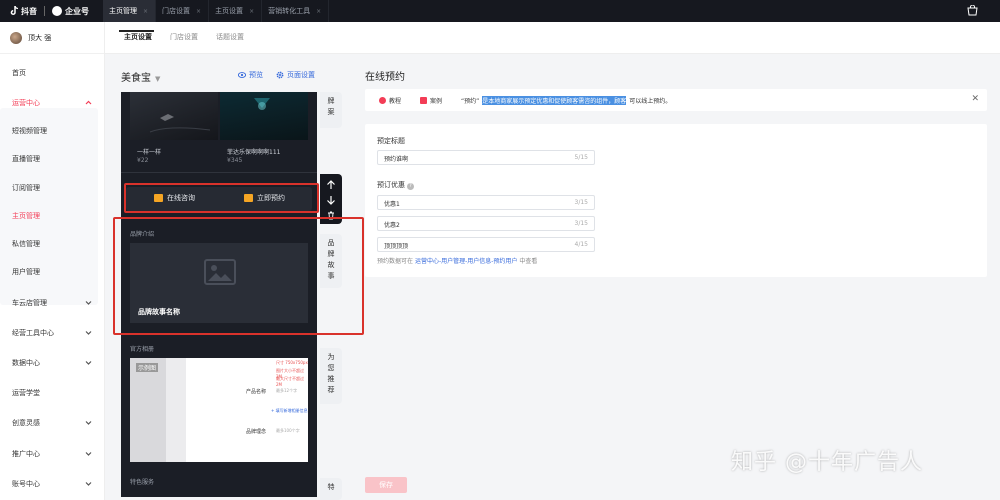 Image resolution: width=1000 pixels, height=500 pixels. What do you see at coordinates (26, 103) in the screenshot?
I see `sidebar-item-operation-center: 运营中心` at bounding box center [26, 103].